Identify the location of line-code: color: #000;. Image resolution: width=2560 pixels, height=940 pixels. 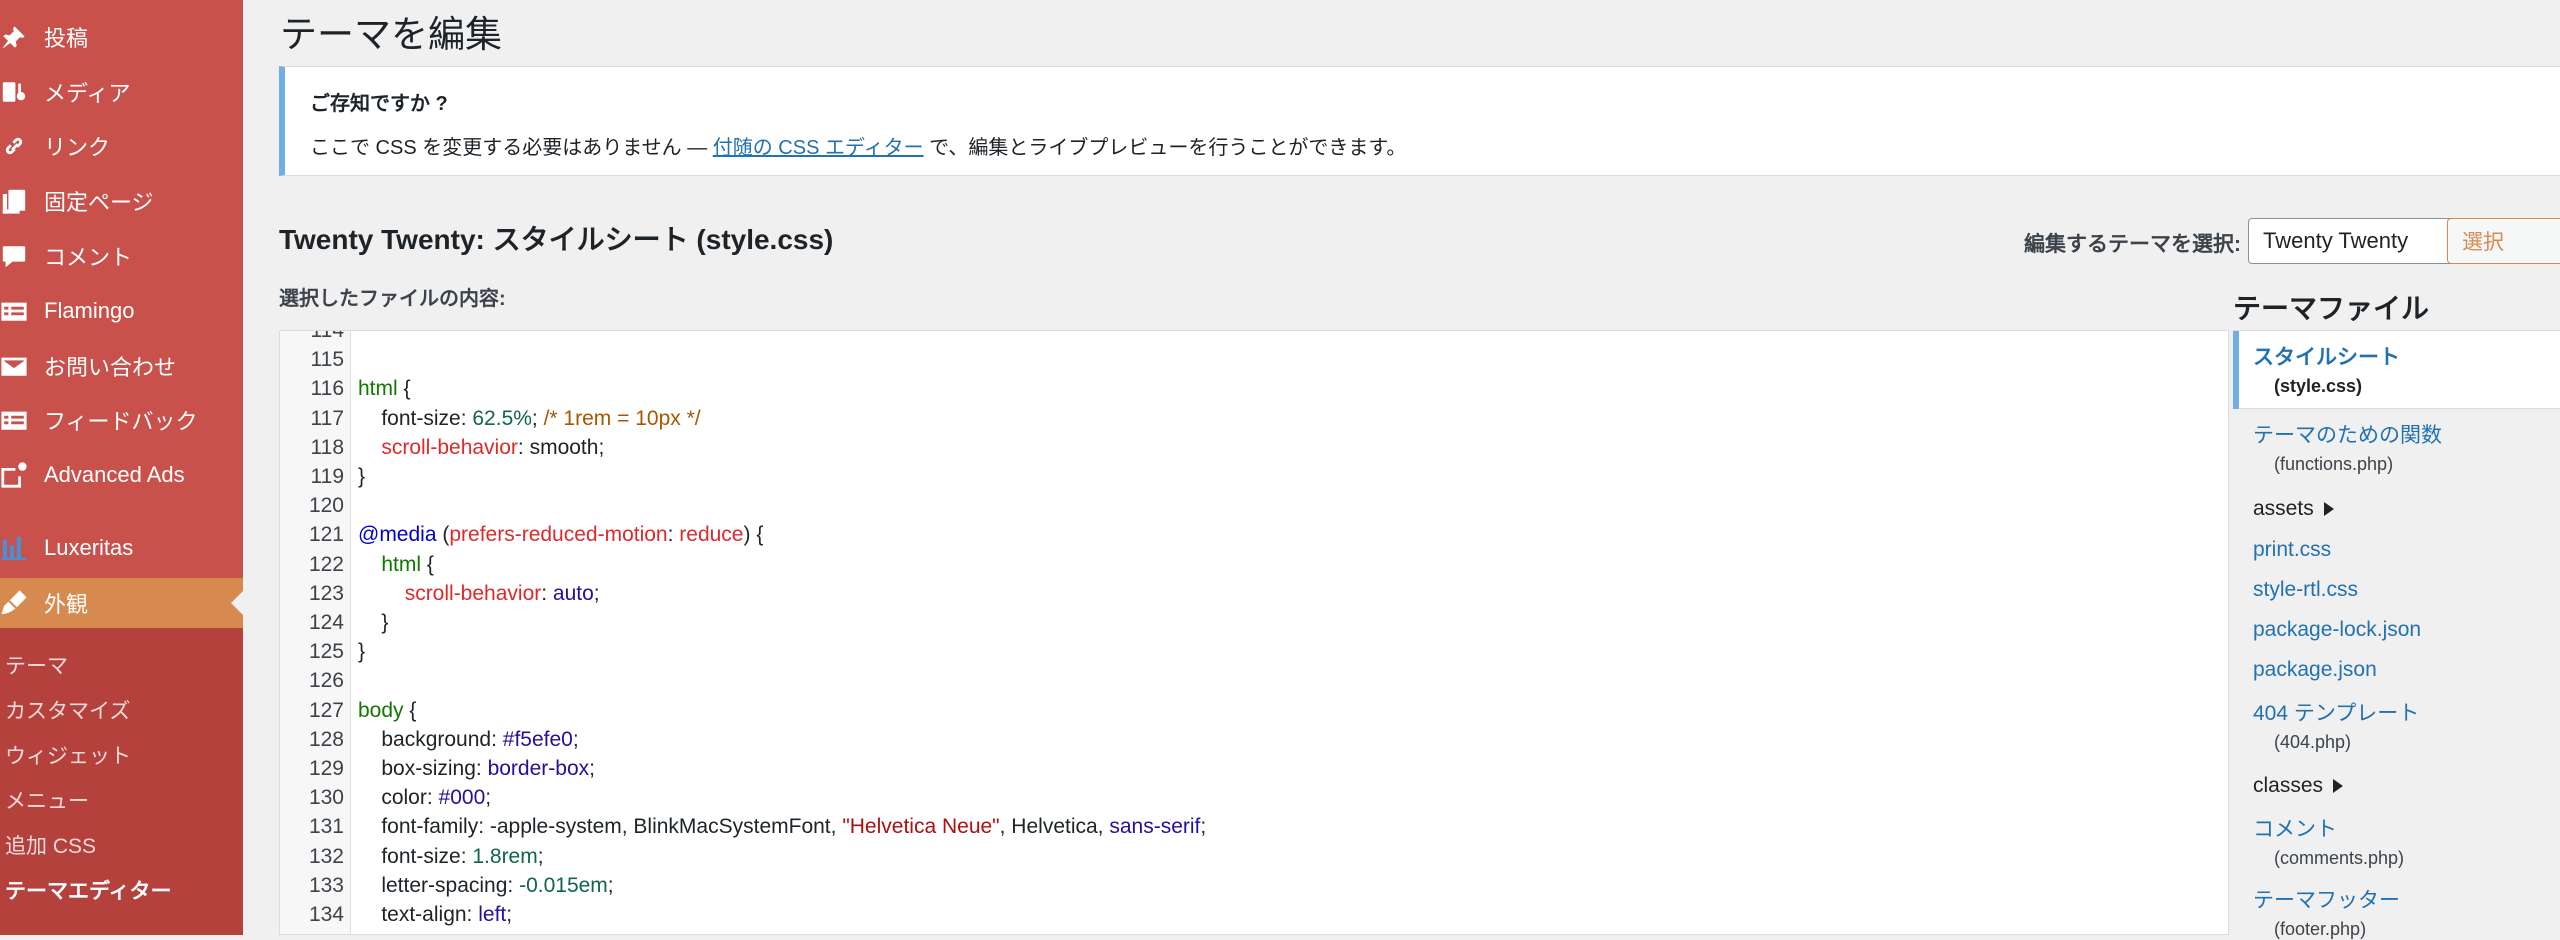
(424, 797).